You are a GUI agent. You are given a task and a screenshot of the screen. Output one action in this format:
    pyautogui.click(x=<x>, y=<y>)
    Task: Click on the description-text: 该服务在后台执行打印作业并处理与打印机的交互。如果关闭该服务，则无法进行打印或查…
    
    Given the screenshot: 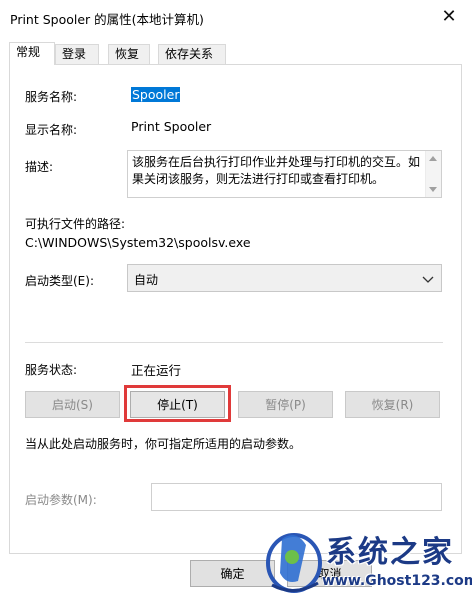 What is the action you would take?
    pyautogui.click(x=276, y=170)
    